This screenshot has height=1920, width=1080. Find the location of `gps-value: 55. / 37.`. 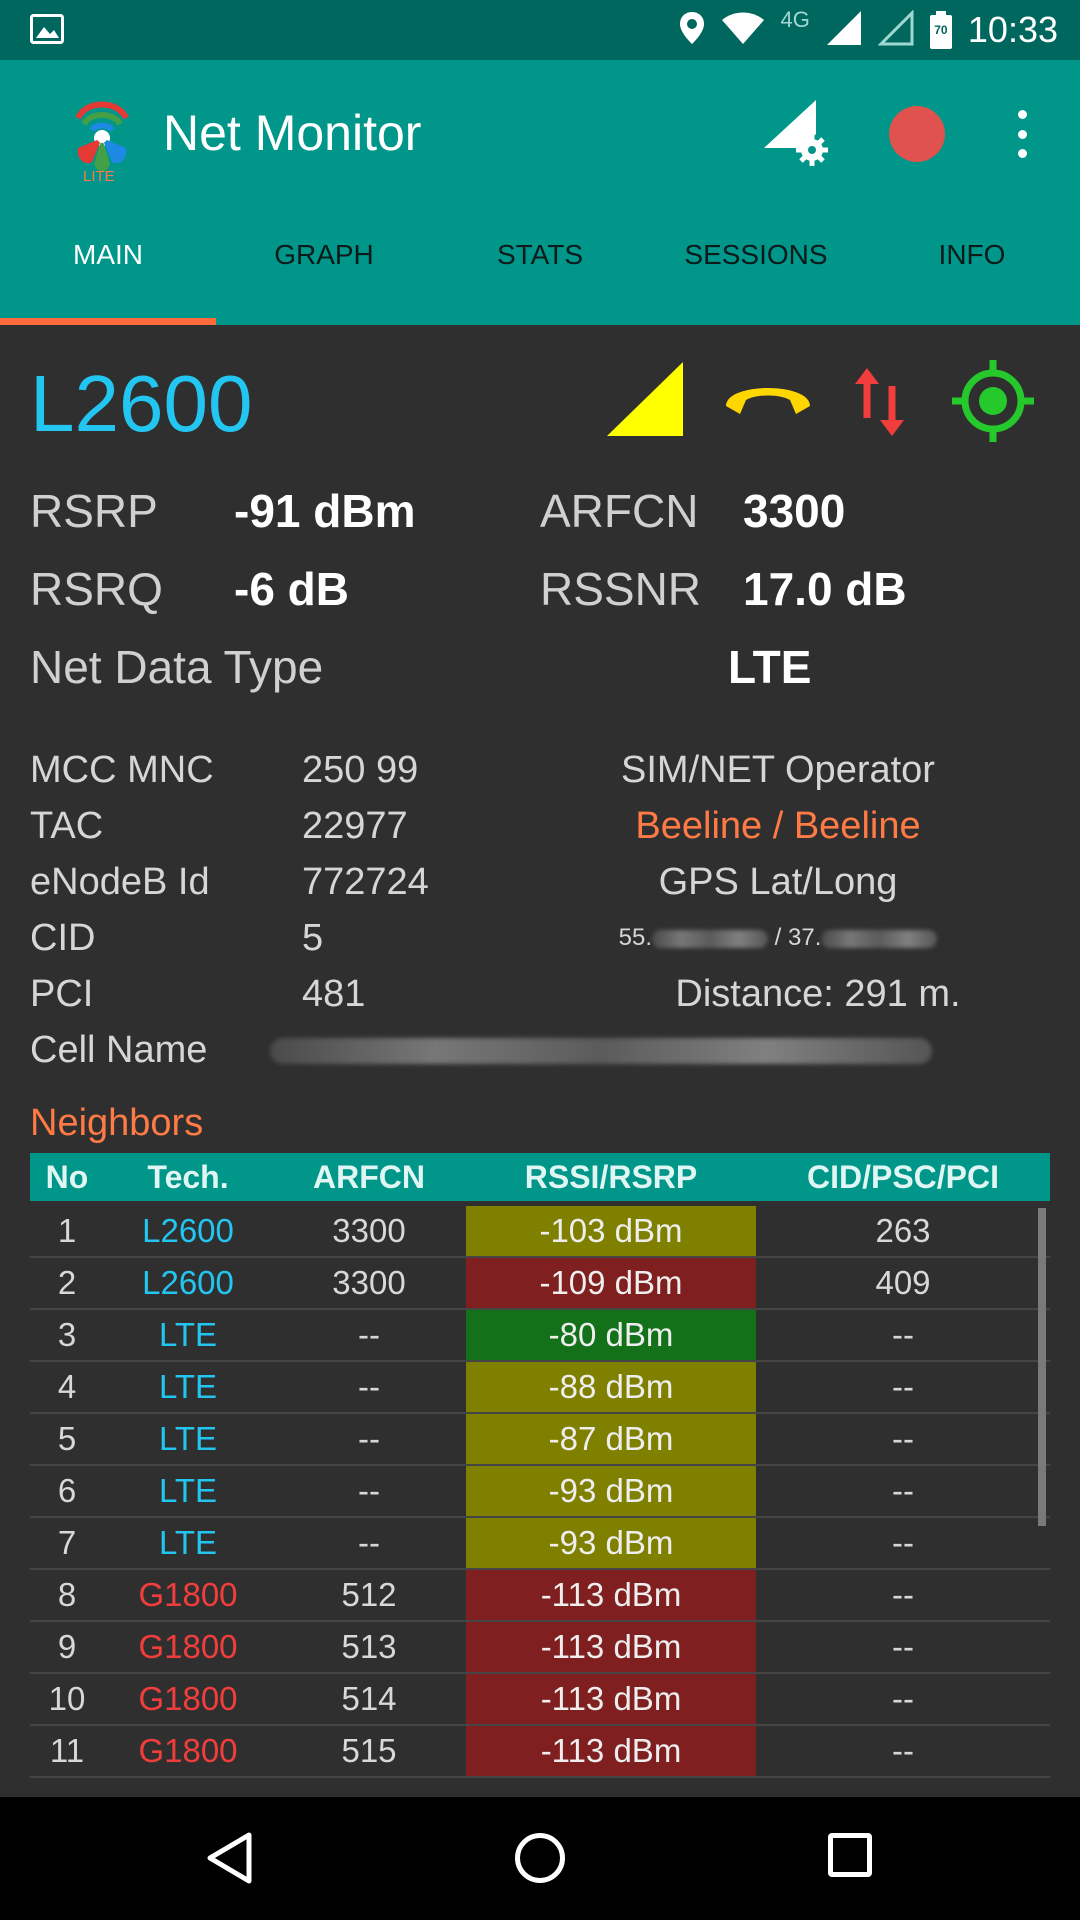

gps-value: 55. / 37. is located at coordinates (778, 938).